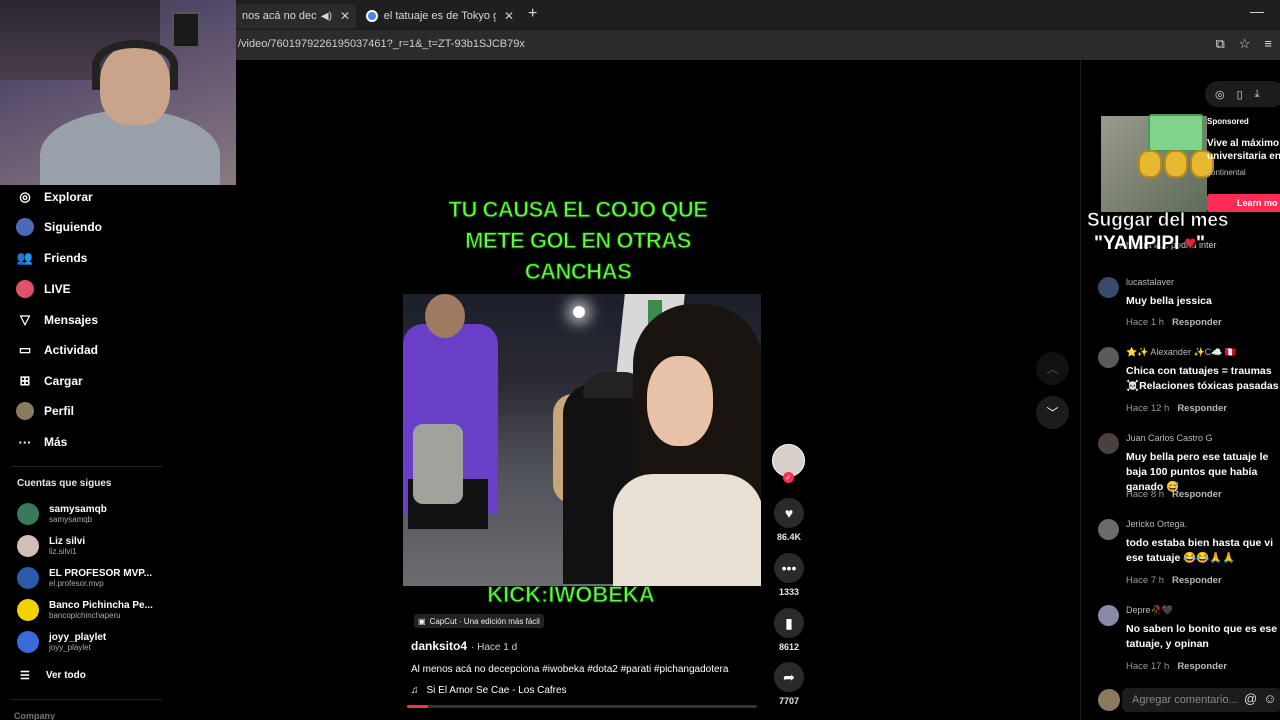 The image size is (1280, 720). I want to click on tab-active: nos acá no decepcion ◀) ✕, so click(296, 16).